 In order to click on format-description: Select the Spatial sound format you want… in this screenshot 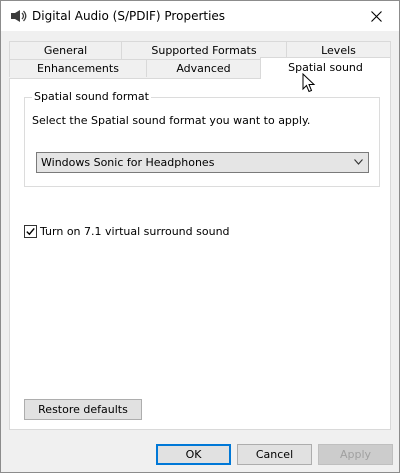, I will do `click(171, 120)`.